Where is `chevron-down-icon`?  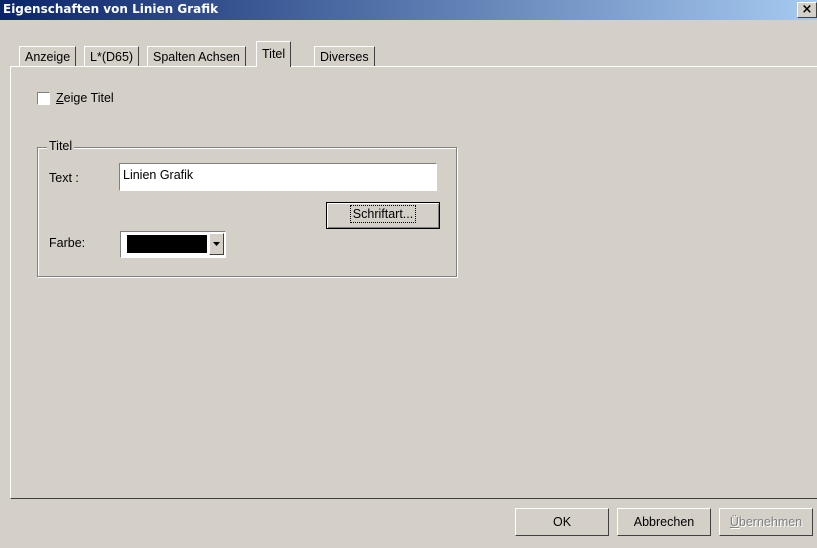 chevron-down-icon is located at coordinates (216, 244).